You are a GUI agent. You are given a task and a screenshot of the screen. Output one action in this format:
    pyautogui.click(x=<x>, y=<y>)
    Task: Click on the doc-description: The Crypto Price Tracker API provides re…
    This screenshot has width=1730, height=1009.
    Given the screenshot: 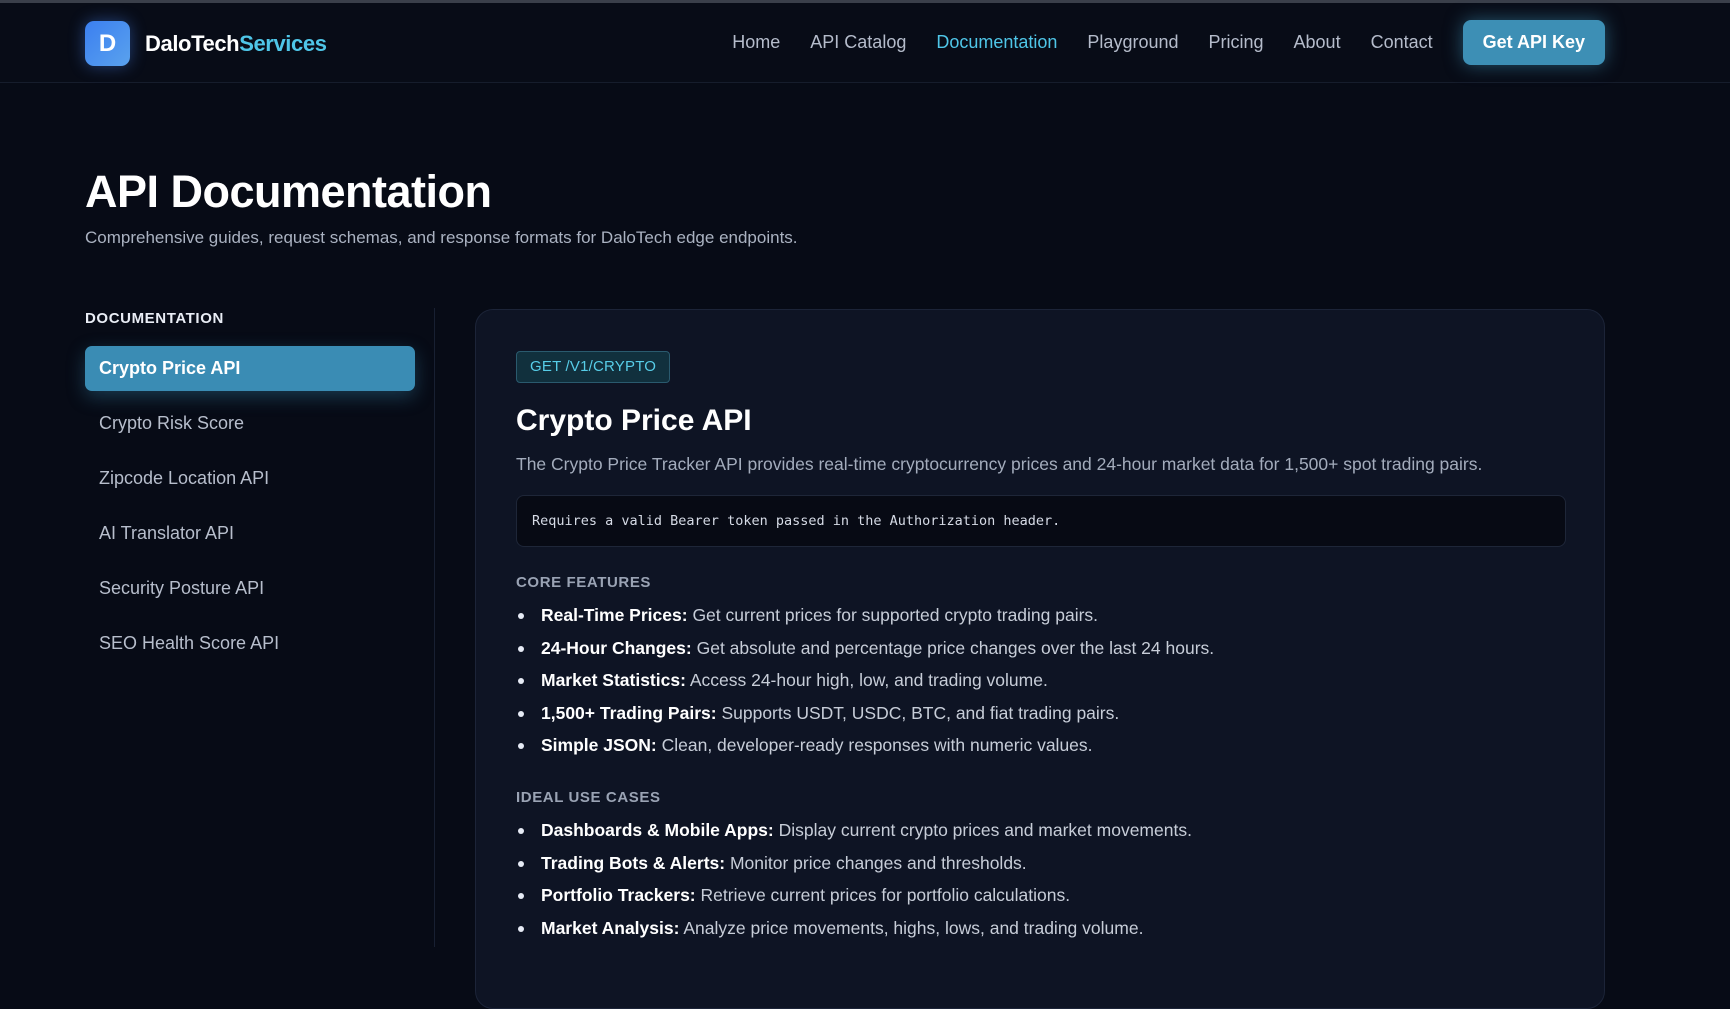 What is the action you would take?
    pyautogui.click(x=999, y=464)
    